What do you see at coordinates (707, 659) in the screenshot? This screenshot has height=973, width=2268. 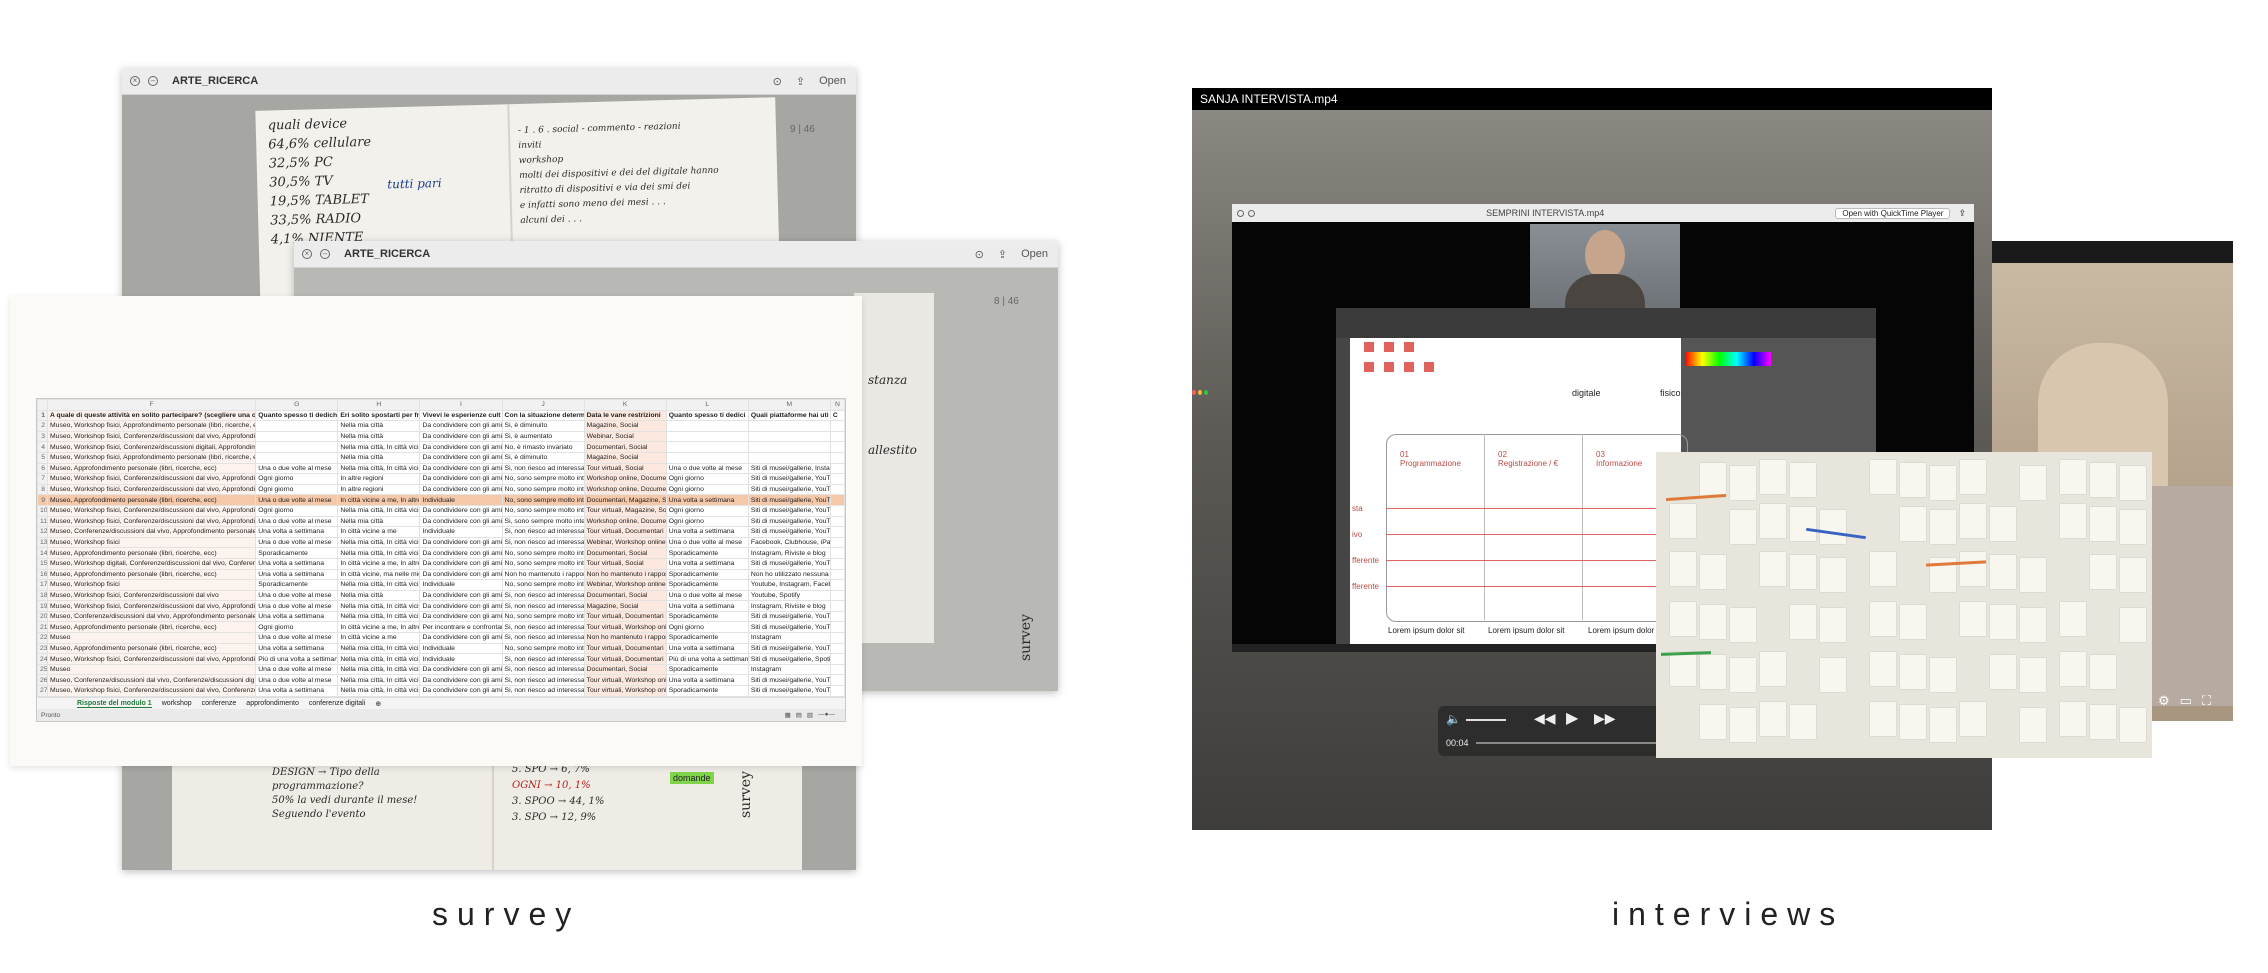 I see `table-cell: Più di una volta a settimana` at bounding box center [707, 659].